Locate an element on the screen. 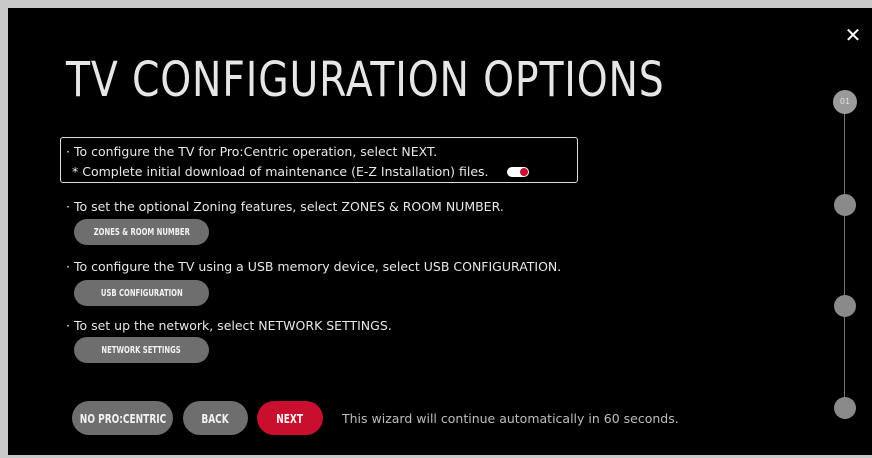  network-settings-label: NETWORK SETTINGS is located at coordinates (141, 350).